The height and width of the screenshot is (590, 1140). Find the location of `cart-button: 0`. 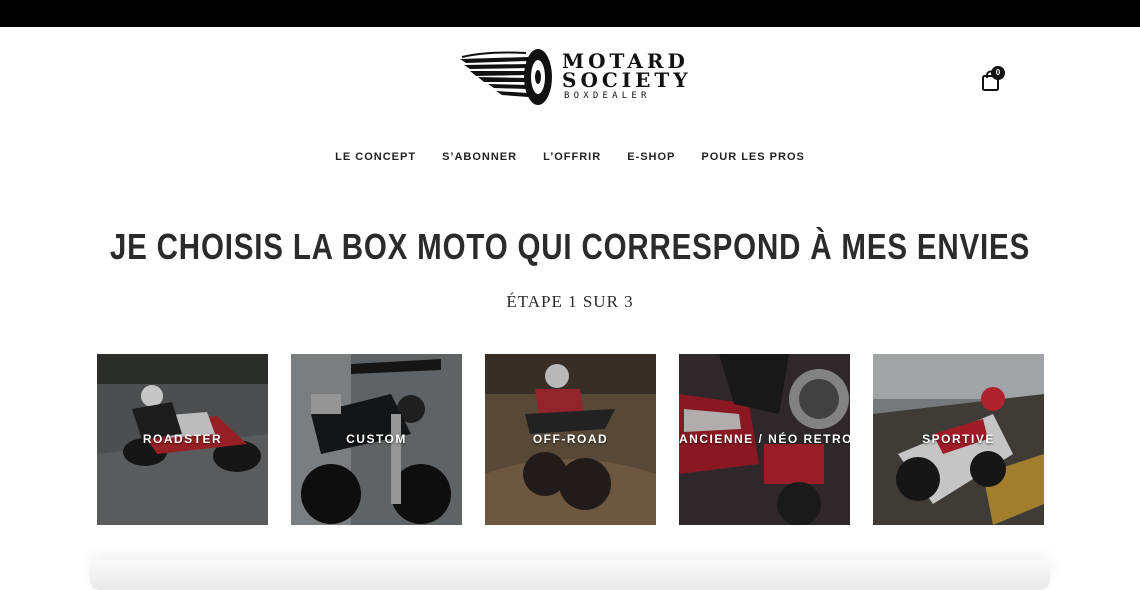

cart-button: 0 is located at coordinates (995, 78).